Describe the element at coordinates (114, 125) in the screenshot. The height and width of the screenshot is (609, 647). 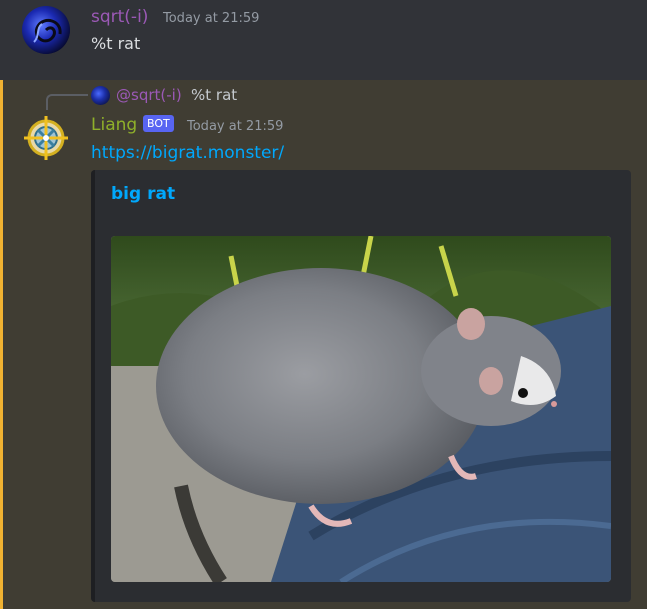
I see `author-name: Liang` at that location.